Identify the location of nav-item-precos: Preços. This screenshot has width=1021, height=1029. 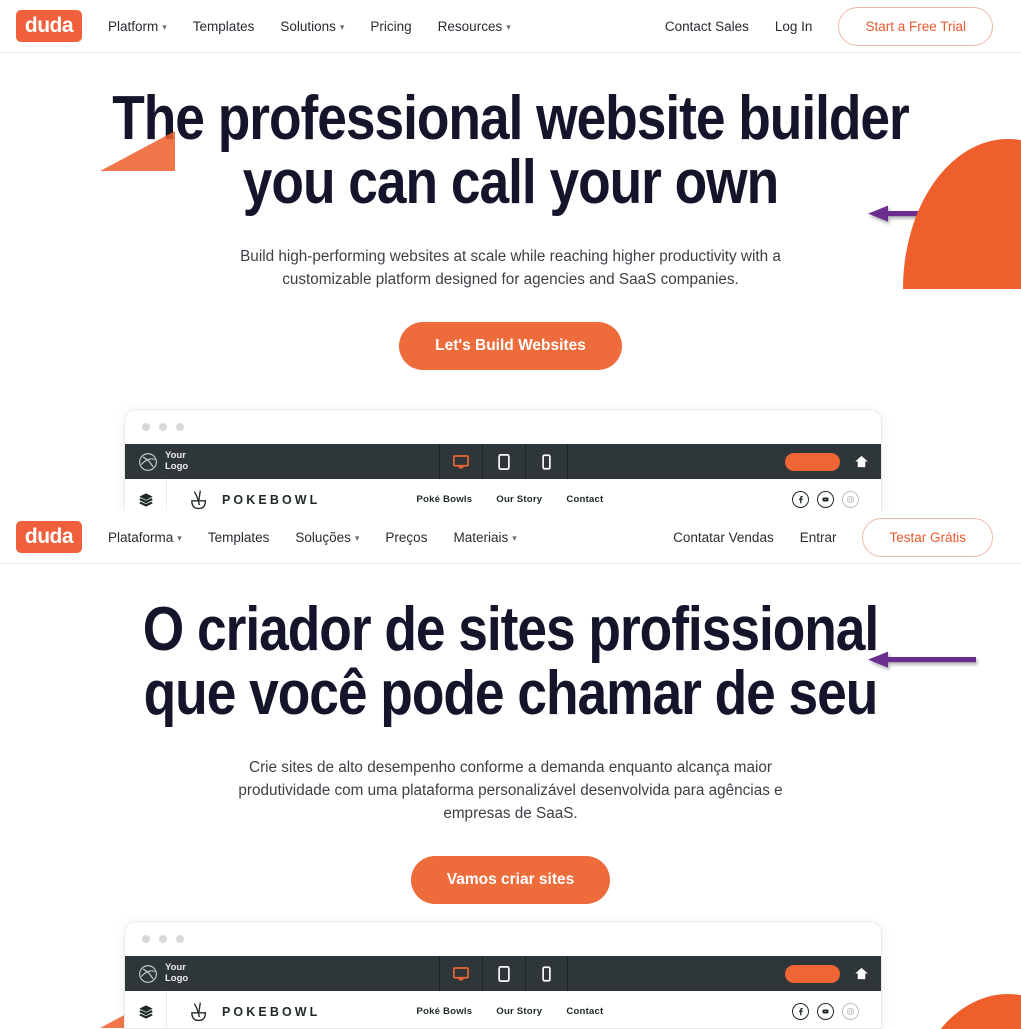
(406, 537).